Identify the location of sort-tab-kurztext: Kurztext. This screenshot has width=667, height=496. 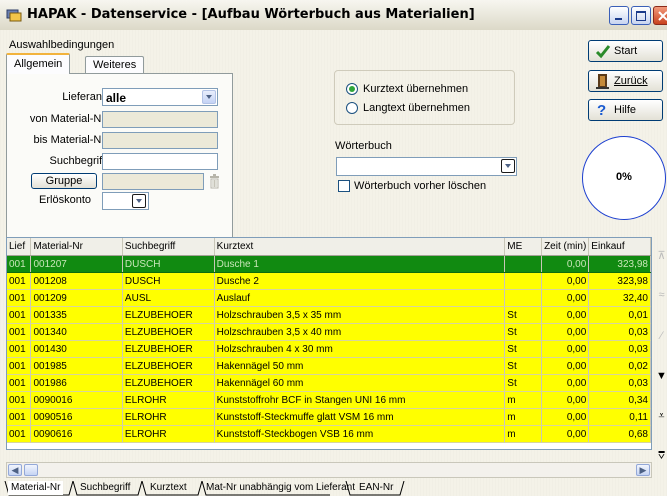
(168, 488).